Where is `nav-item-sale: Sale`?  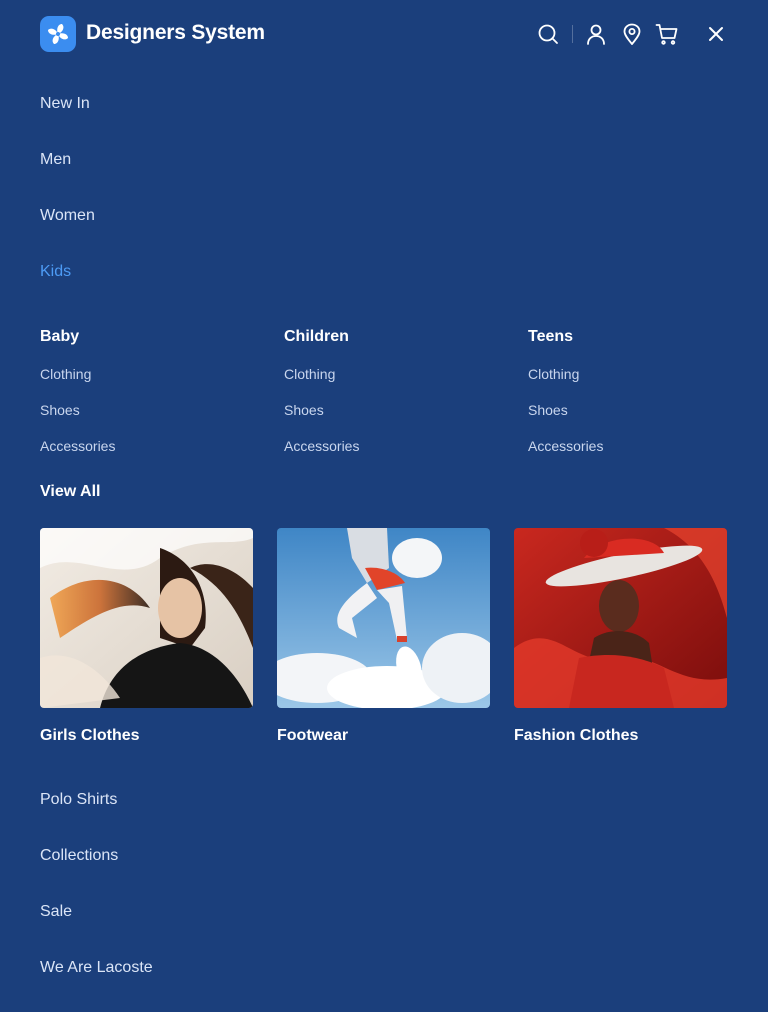 nav-item-sale: Sale is located at coordinates (56, 912).